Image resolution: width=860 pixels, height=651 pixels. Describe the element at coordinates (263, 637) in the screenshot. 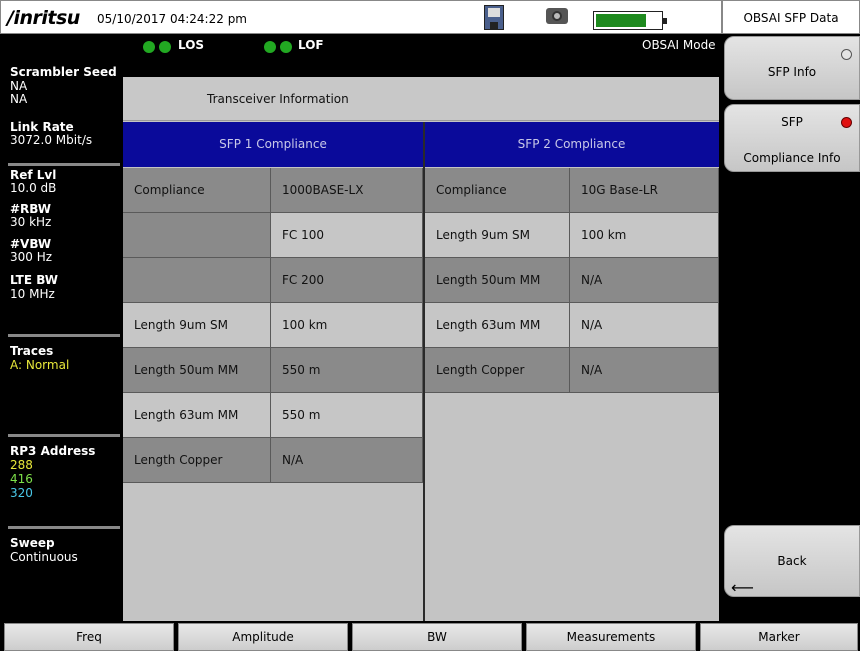

I see `amplitude-menu-button: Amplitude` at that location.